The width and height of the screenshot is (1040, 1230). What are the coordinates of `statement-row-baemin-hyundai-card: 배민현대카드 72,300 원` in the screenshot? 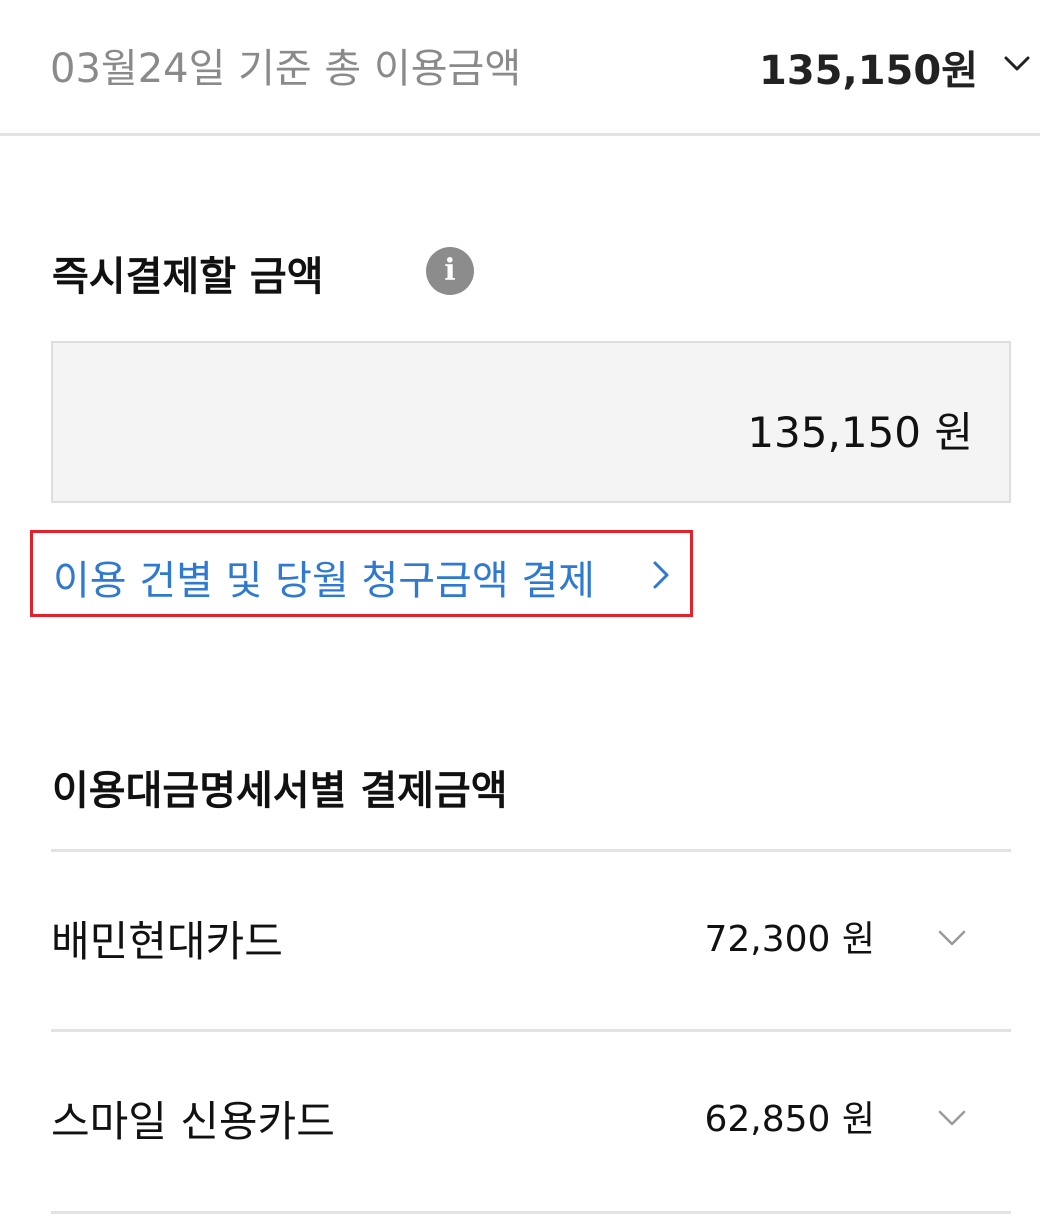 It's located at (531, 941).